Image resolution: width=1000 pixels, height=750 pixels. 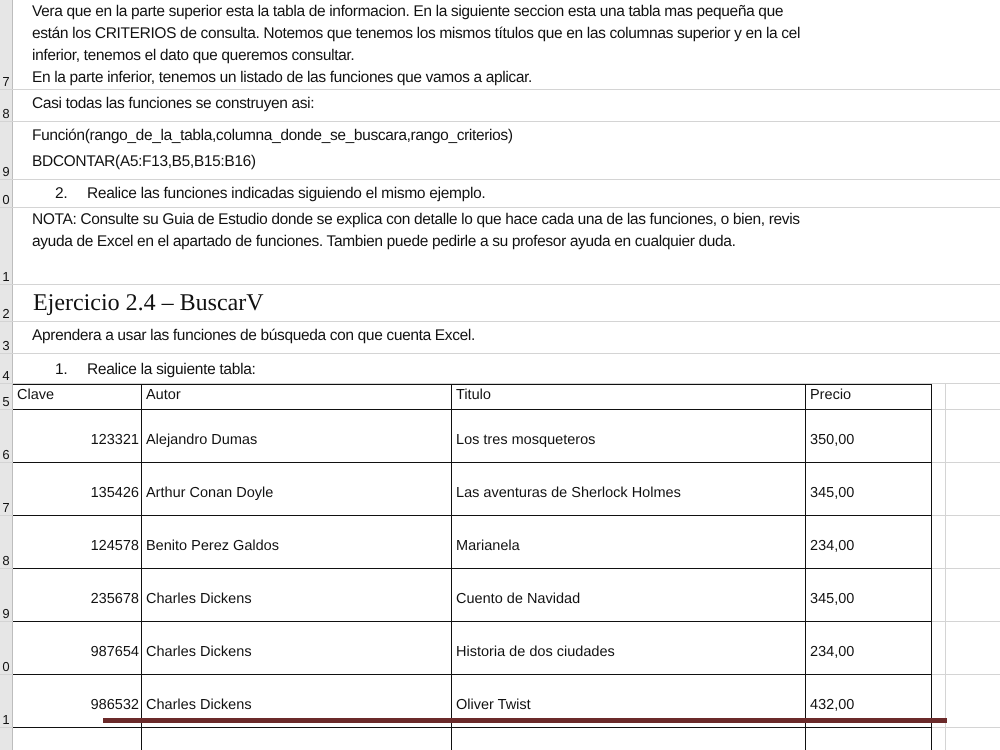 What do you see at coordinates (77, 648) in the screenshot?
I see `table-cell: 987654` at bounding box center [77, 648].